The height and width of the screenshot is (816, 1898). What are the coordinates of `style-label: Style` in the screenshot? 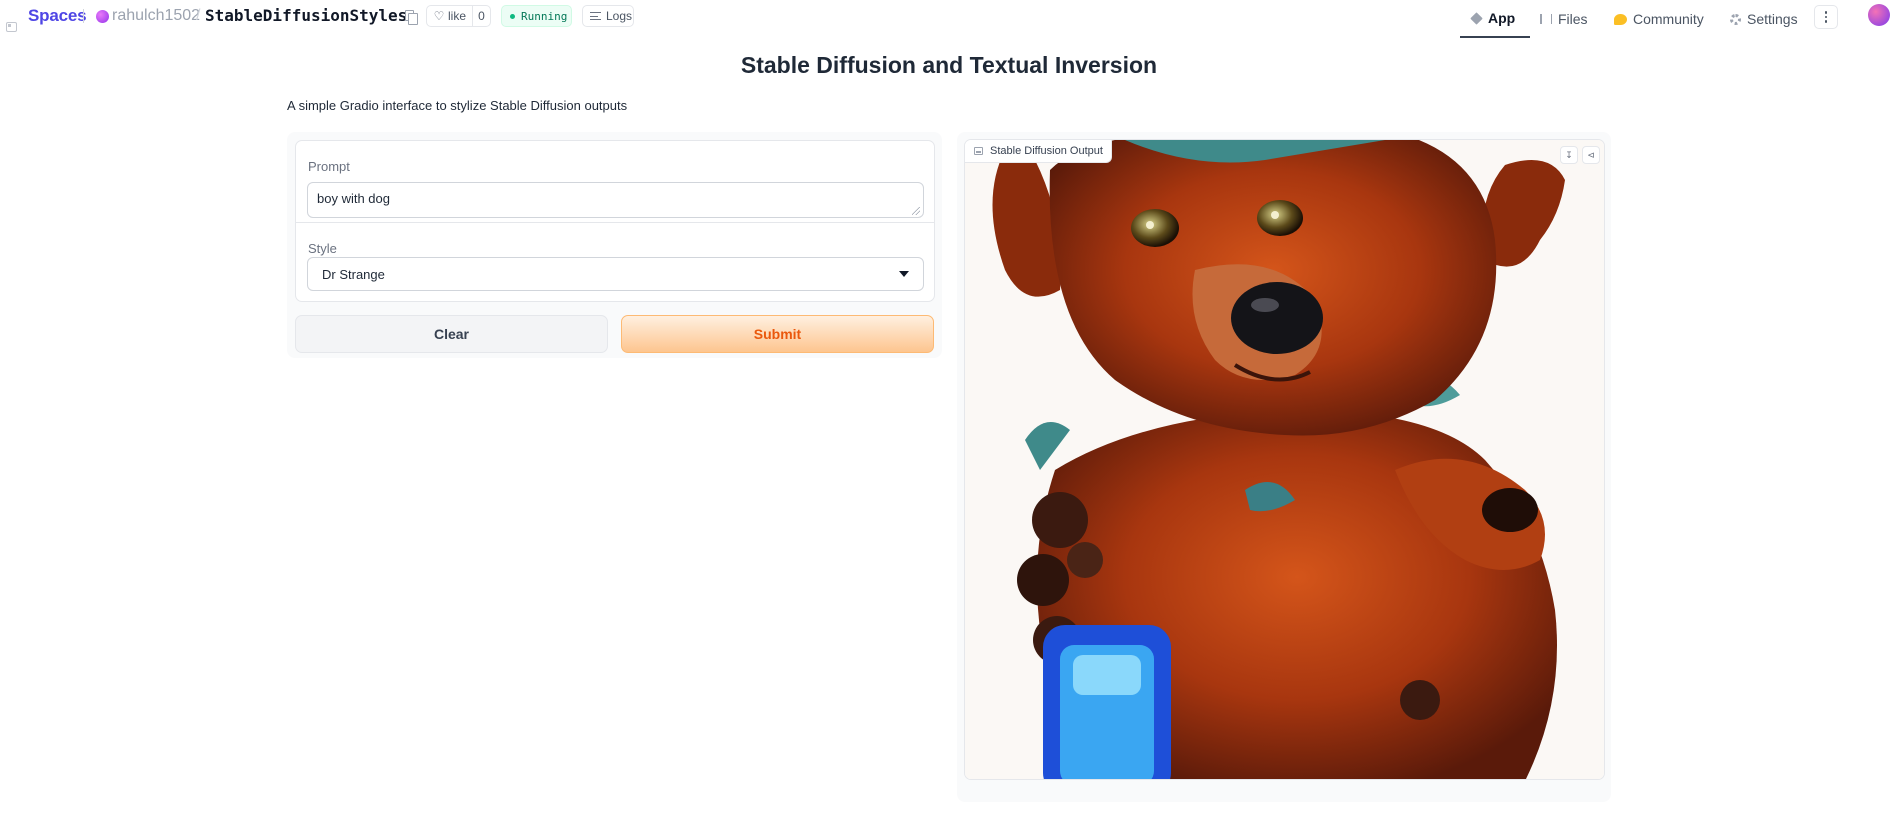 It's located at (322, 248).